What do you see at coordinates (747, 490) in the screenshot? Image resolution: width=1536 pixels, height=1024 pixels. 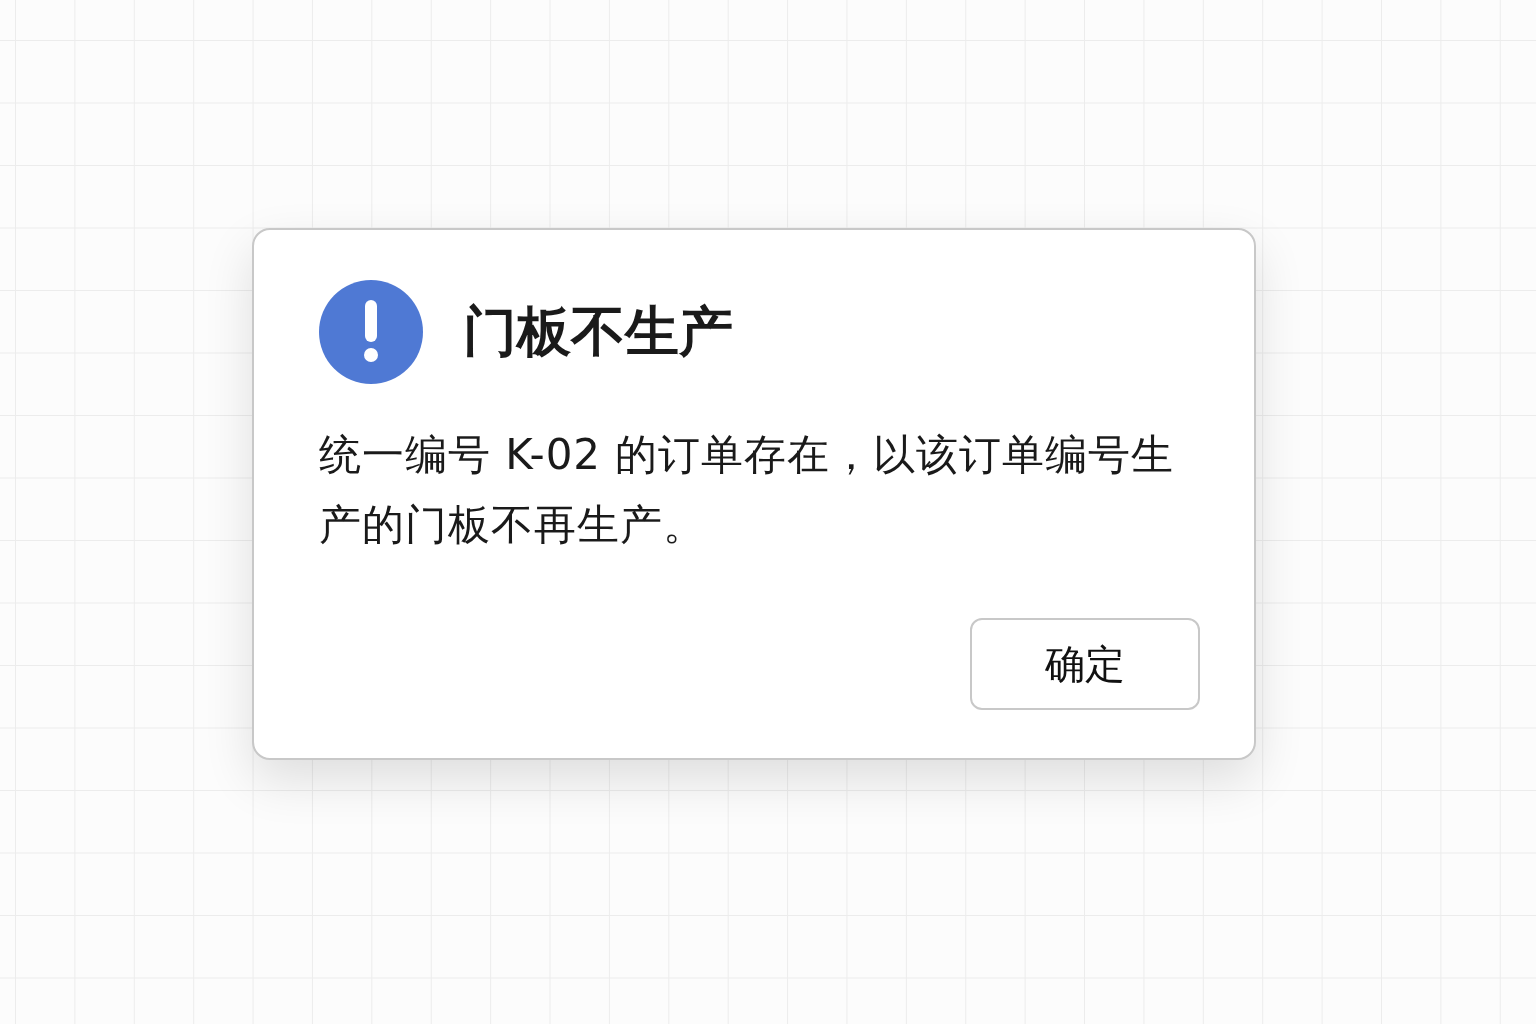 I see `dialog-message: 统一编号 K-02 的订单存在，以该订单编号生产的门板不再生产。` at bounding box center [747, 490].